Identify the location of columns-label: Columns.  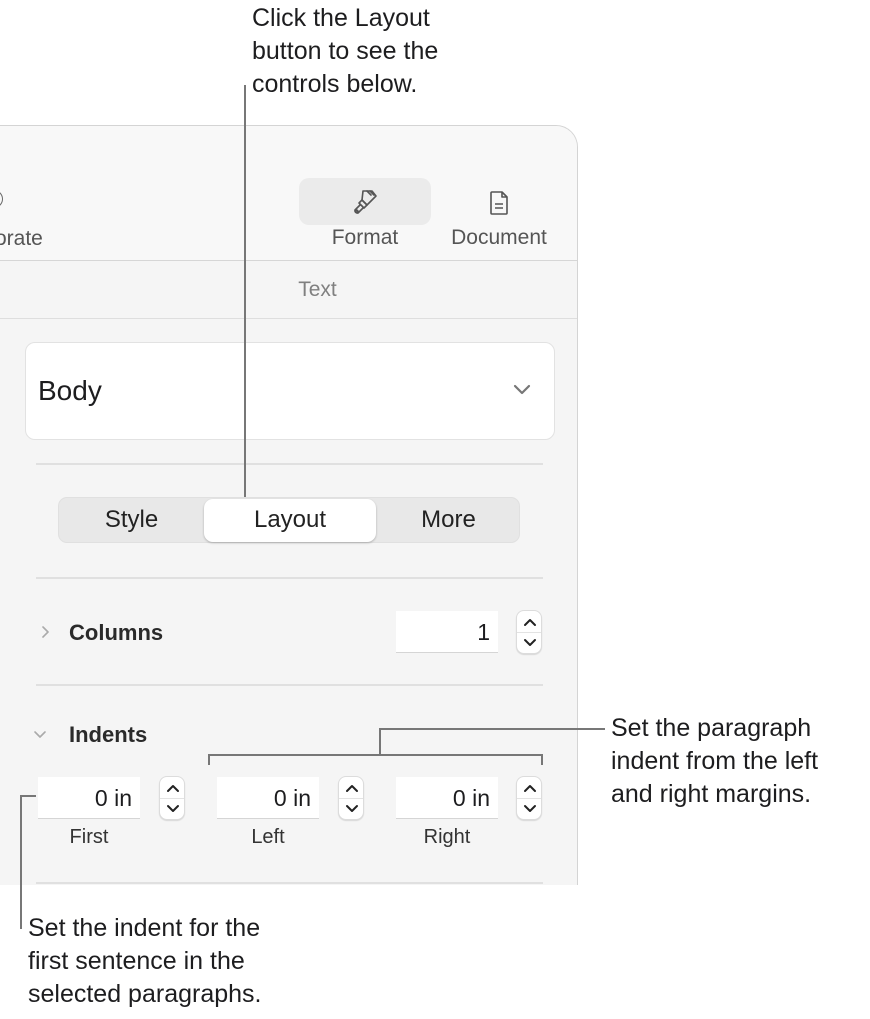
(116, 633).